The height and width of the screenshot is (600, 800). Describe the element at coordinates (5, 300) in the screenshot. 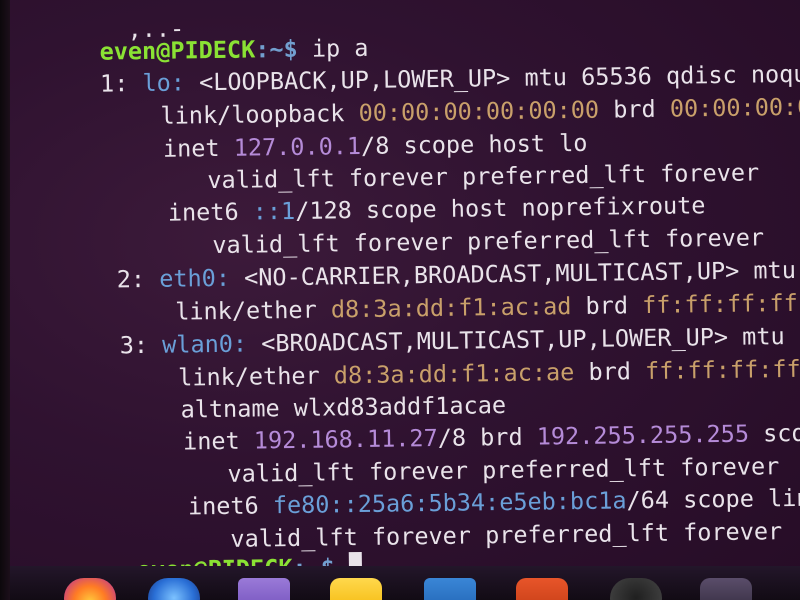

I see `screen-bezel` at that location.